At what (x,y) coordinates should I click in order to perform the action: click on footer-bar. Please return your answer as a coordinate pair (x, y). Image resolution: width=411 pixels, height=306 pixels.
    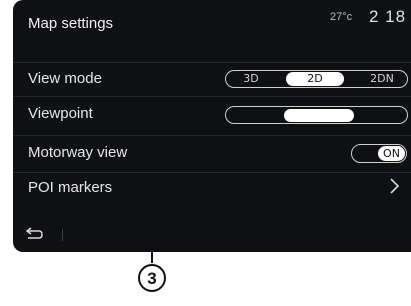
    Looking at the image, I should click on (212, 232).